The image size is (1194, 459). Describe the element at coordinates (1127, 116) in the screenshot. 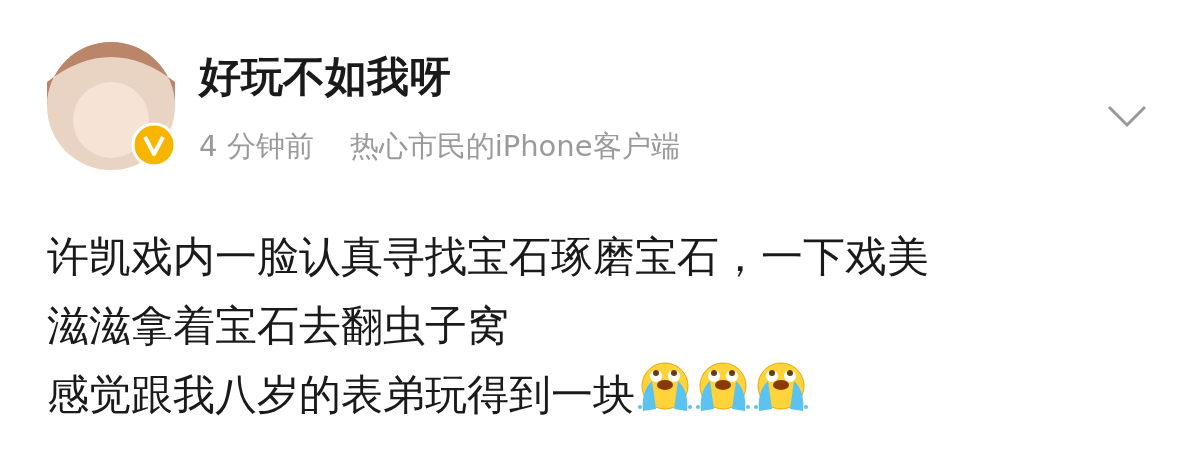

I see `chevron-down-icon` at that location.